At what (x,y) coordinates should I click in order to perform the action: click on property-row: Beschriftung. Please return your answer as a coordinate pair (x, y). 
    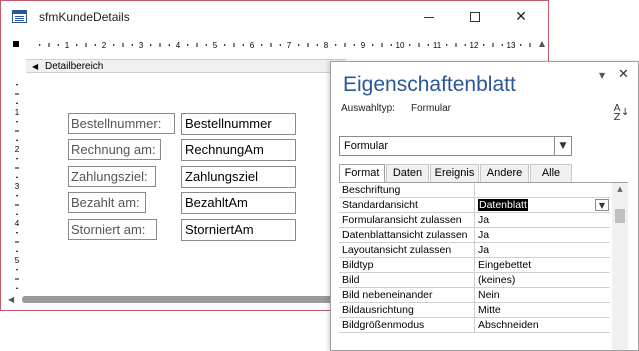
    Looking at the image, I should click on (474, 190).